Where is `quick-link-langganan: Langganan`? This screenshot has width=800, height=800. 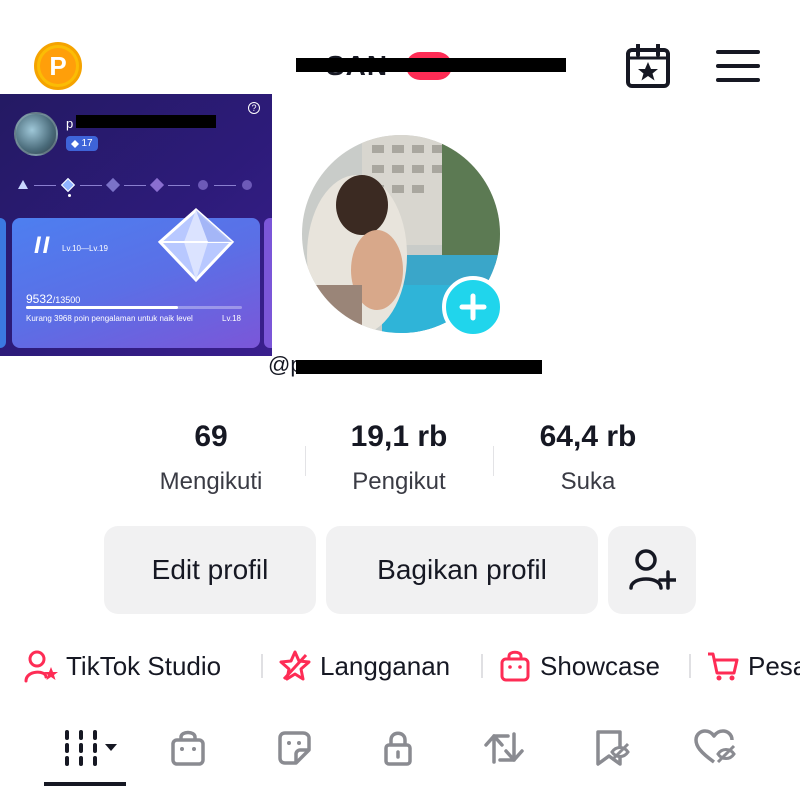 quick-link-langganan: Langganan is located at coordinates (364, 666).